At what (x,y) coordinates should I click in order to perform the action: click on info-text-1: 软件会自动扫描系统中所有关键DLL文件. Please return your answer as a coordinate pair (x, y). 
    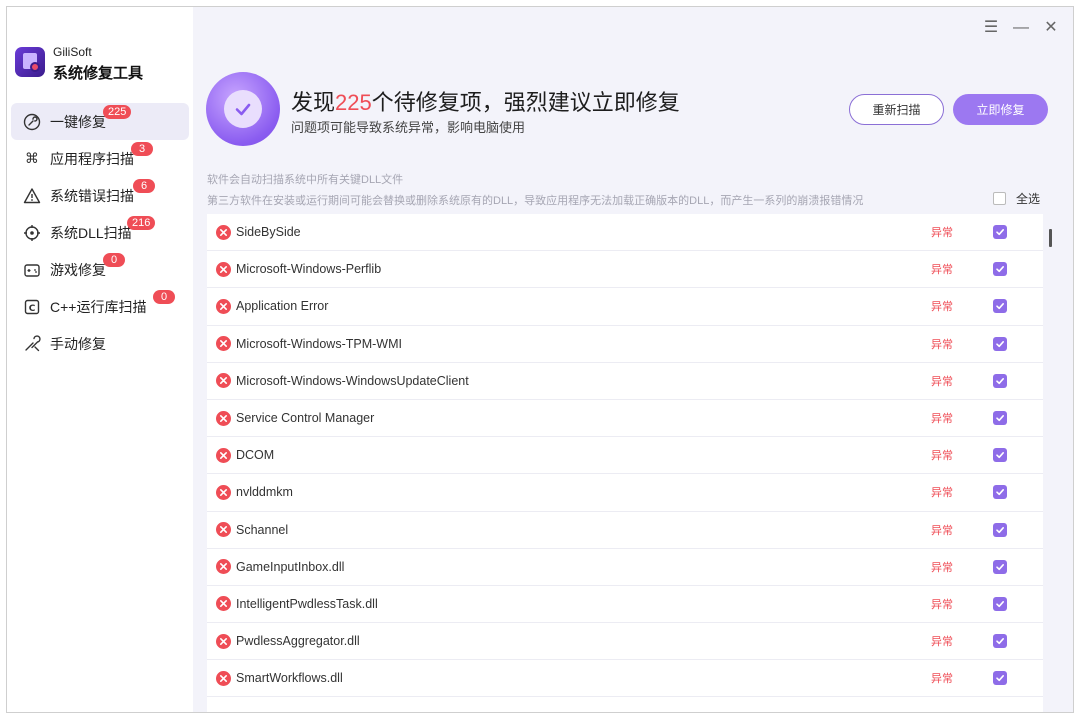
    Looking at the image, I should click on (305, 180).